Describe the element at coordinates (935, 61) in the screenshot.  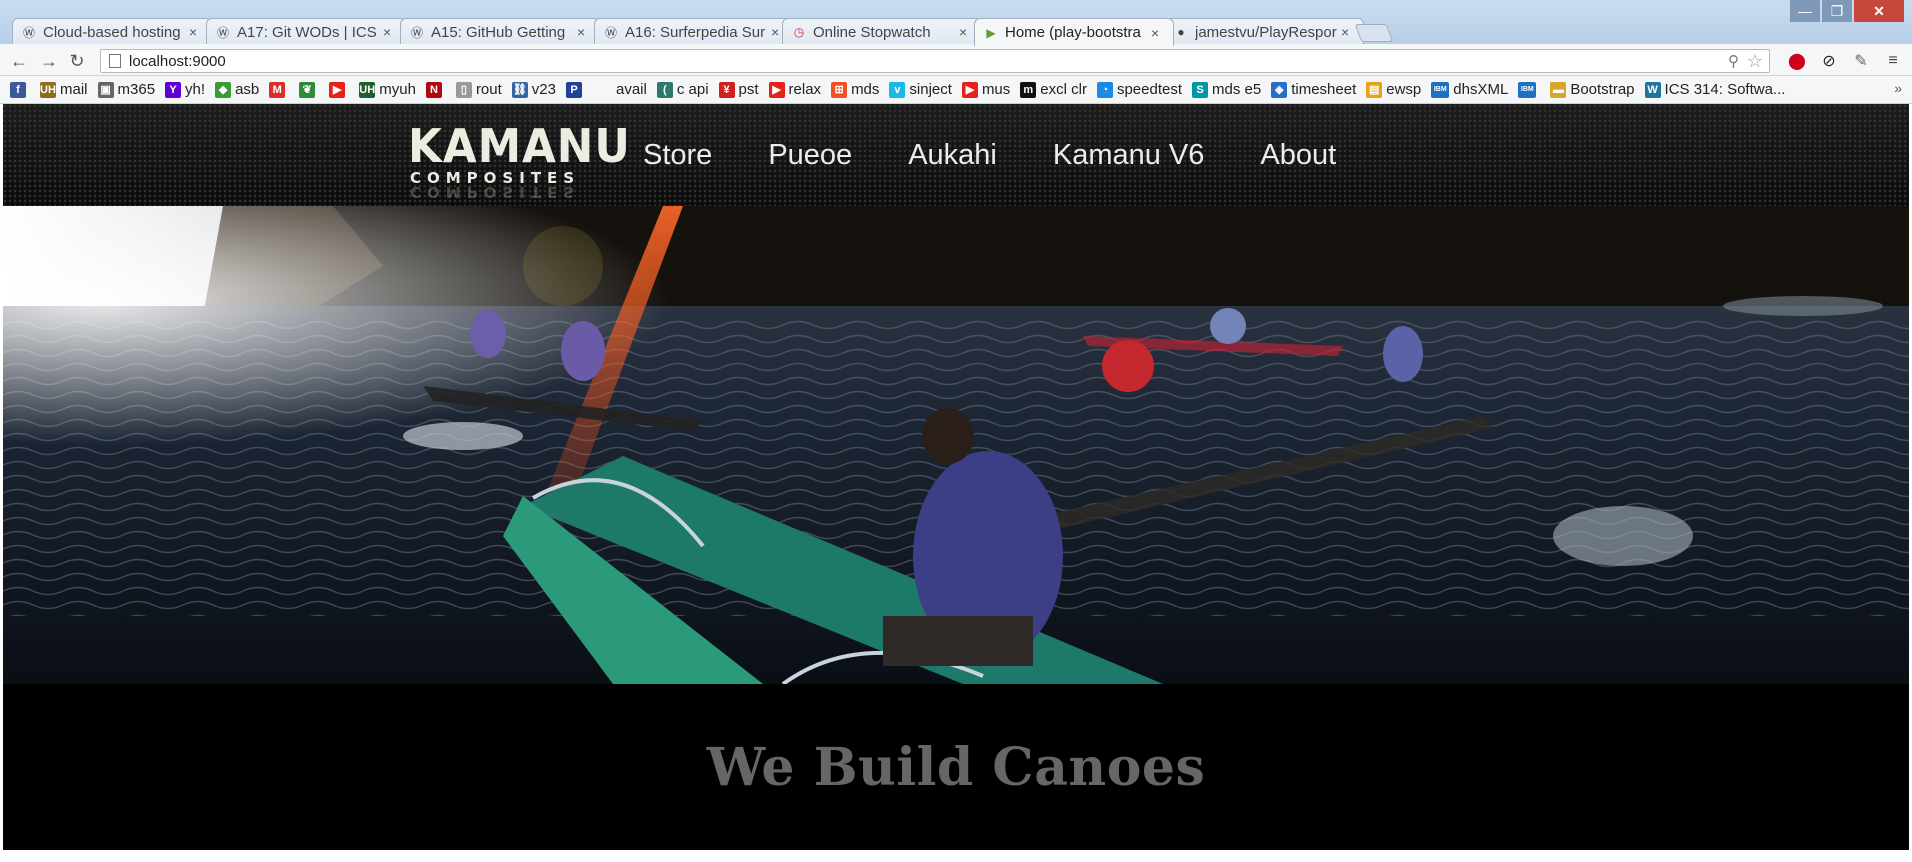
I see `address-bar: localhost:9000 ⚲ ☆` at that location.